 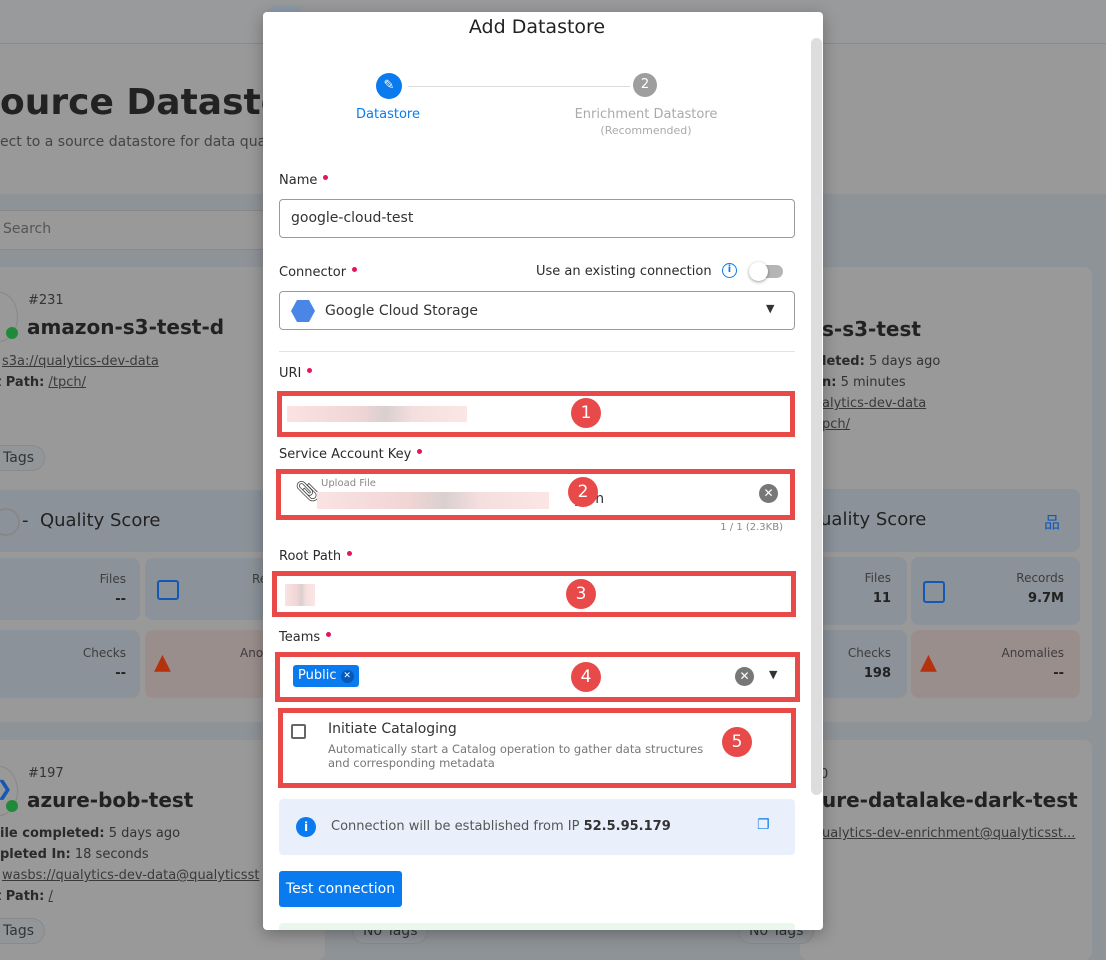 What do you see at coordinates (537, 351) in the screenshot?
I see `divider` at bounding box center [537, 351].